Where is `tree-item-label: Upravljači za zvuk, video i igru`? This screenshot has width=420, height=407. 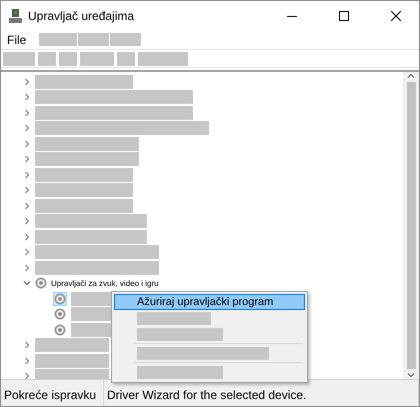 tree-item-label: Upravljači za zvuk, video i igru is located at coordinates (105, 283).